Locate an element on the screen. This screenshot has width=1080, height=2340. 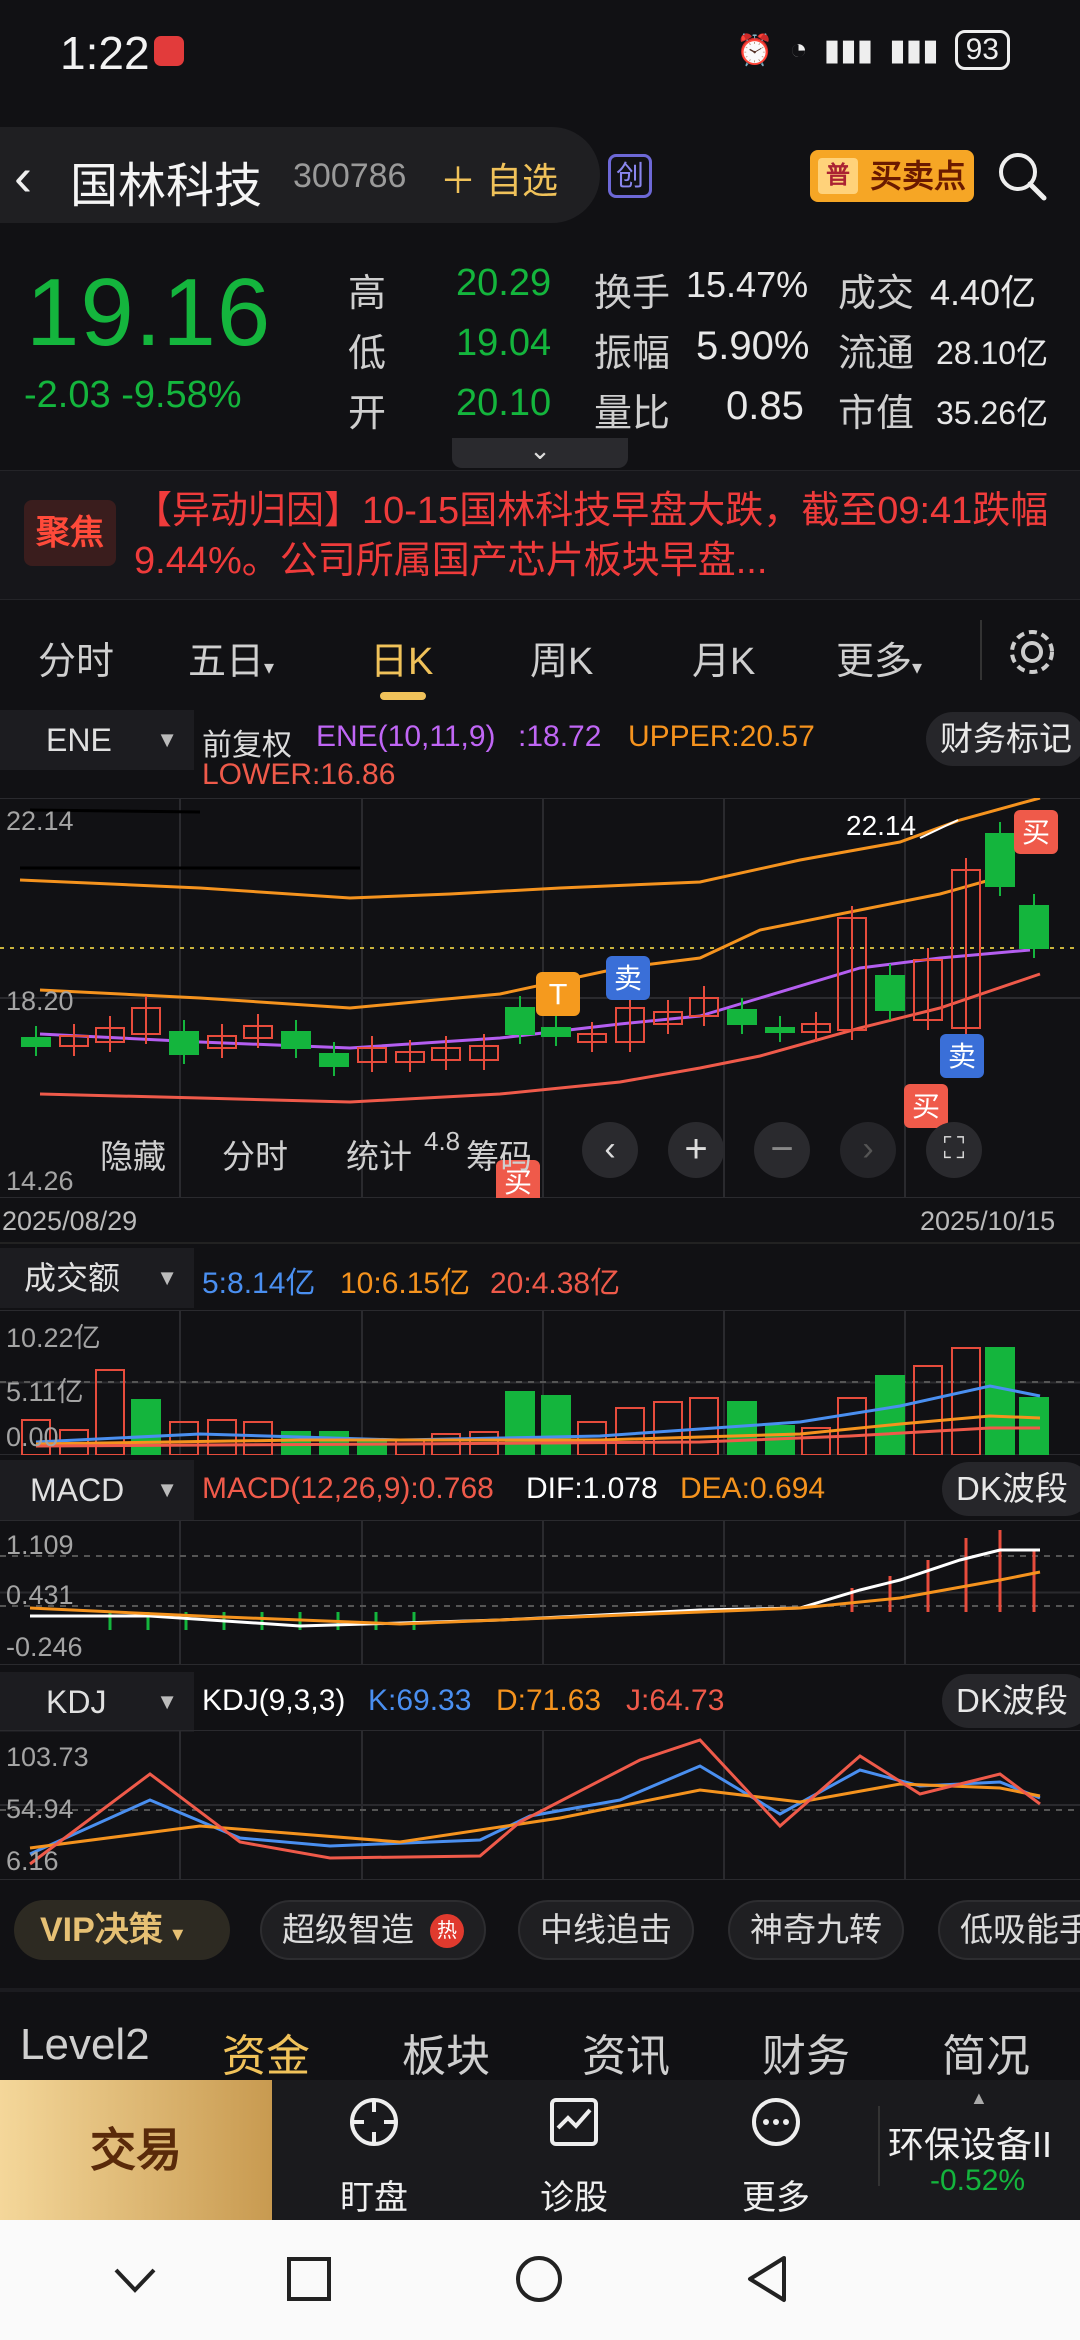
hide-button: 隐藏 is located at coordinates (133, 1154).